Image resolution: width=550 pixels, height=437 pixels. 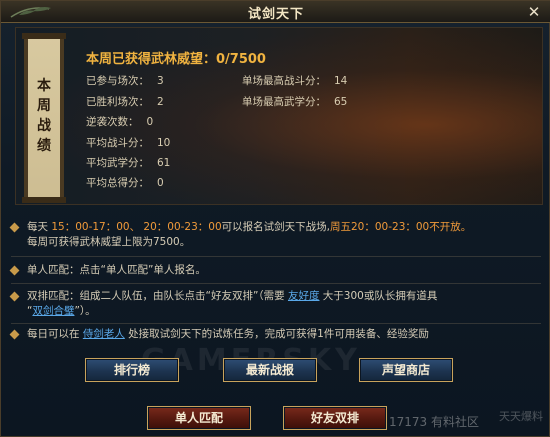 What do you see at coordinates (275, 271) in the screenshot?
I see `info-solo-match: 单人匹配：点击“单人匹配”单人报名。` at bounding box center [275, 271].